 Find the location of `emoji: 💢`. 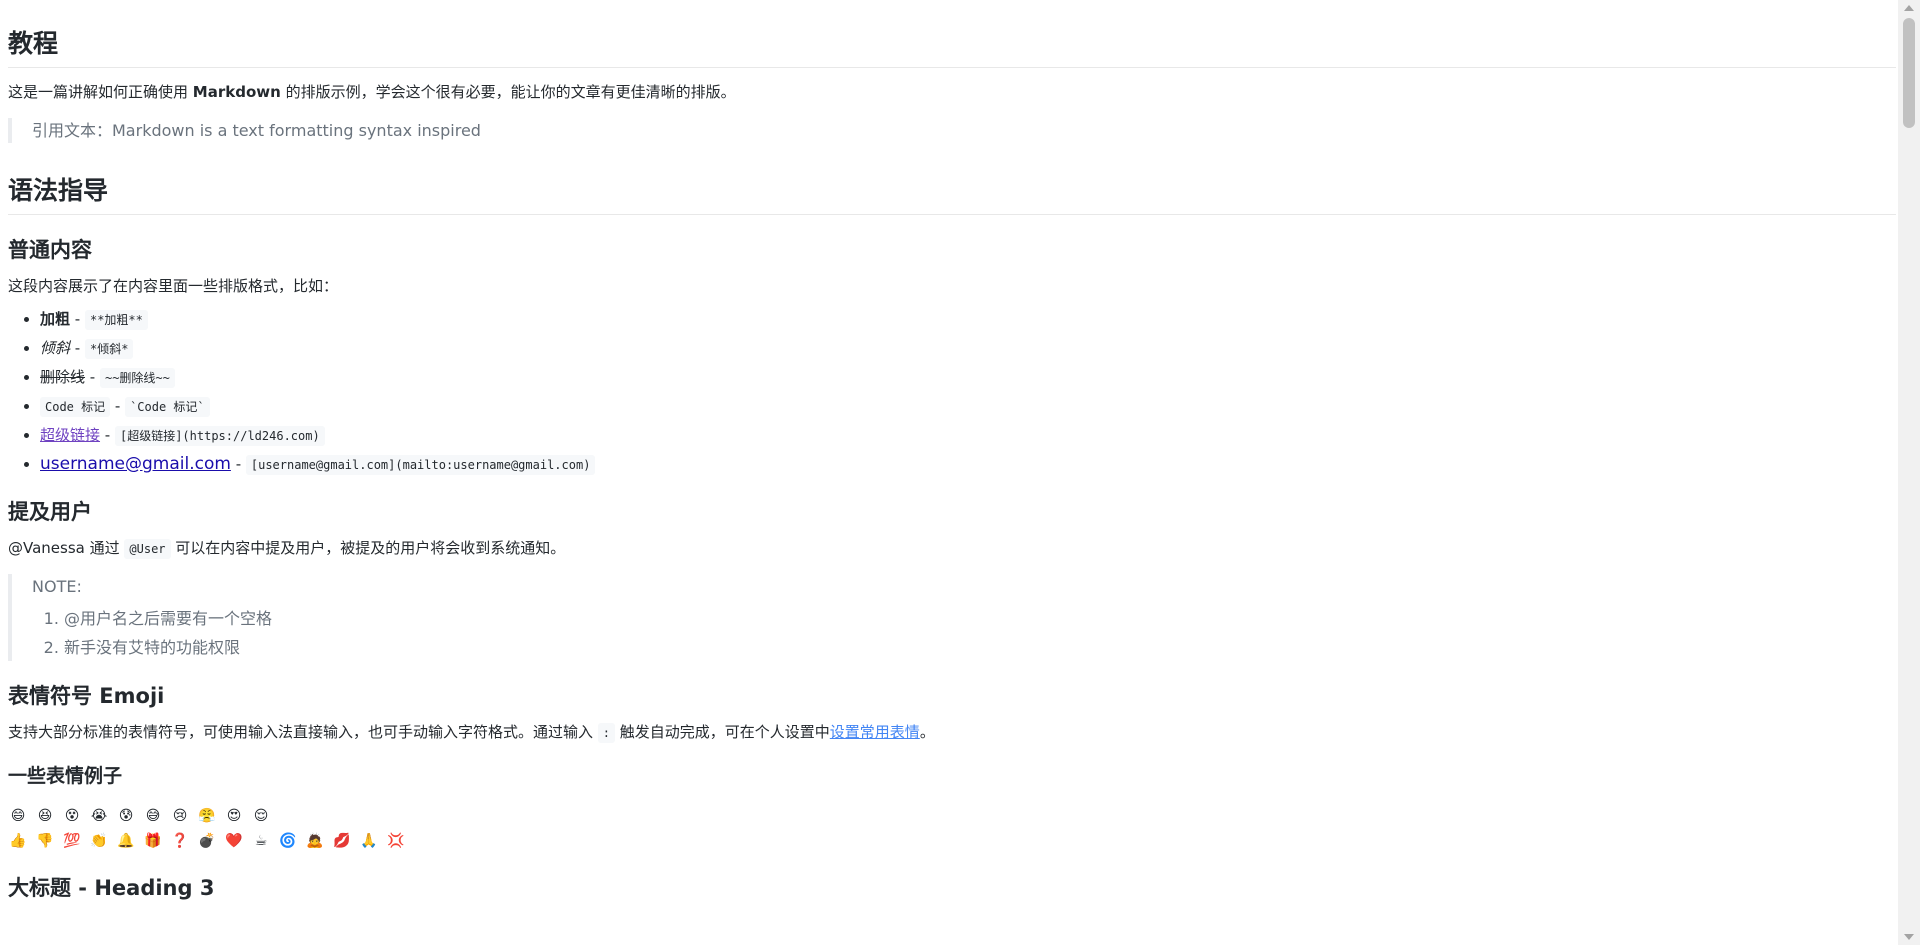

emoji: 💢 is located at coordinates (396, 840).